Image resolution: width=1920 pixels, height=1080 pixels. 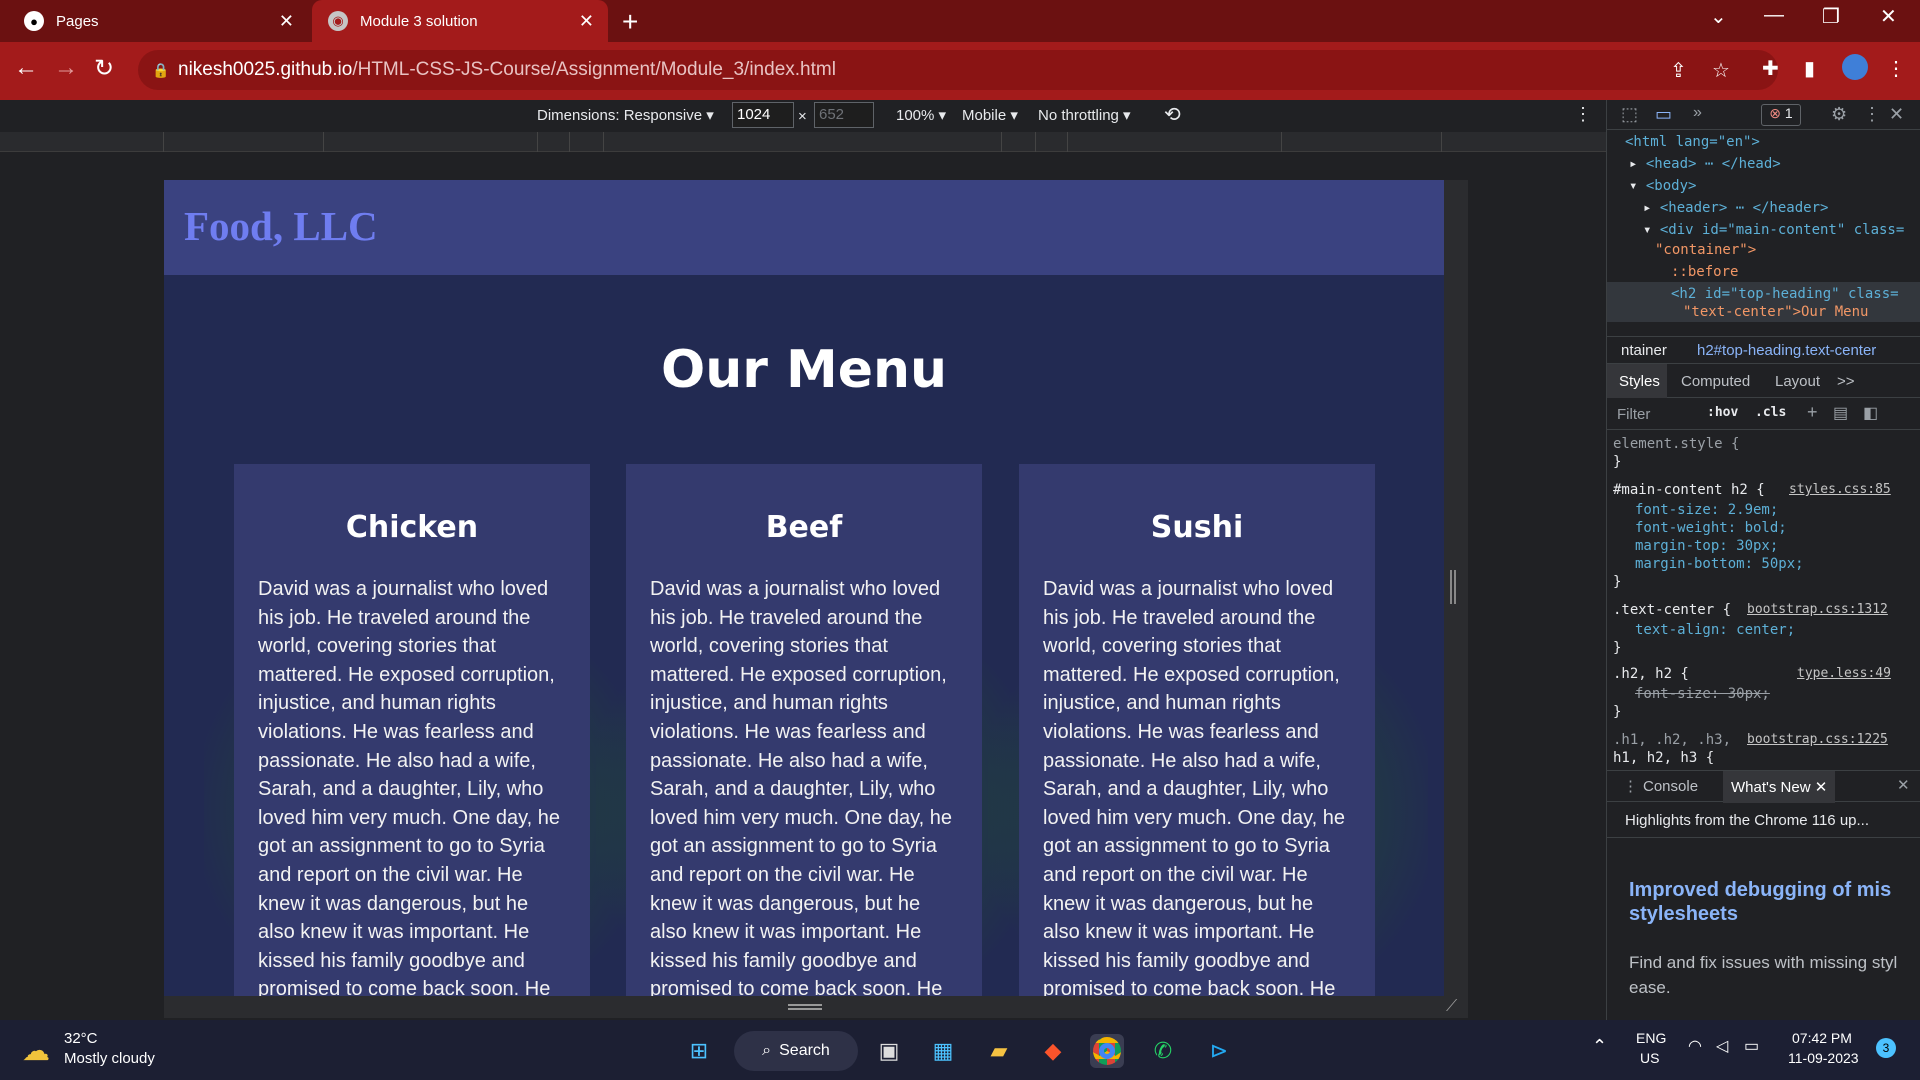 I want to click on minimize-icon: —, so click(x=1774, y=15).